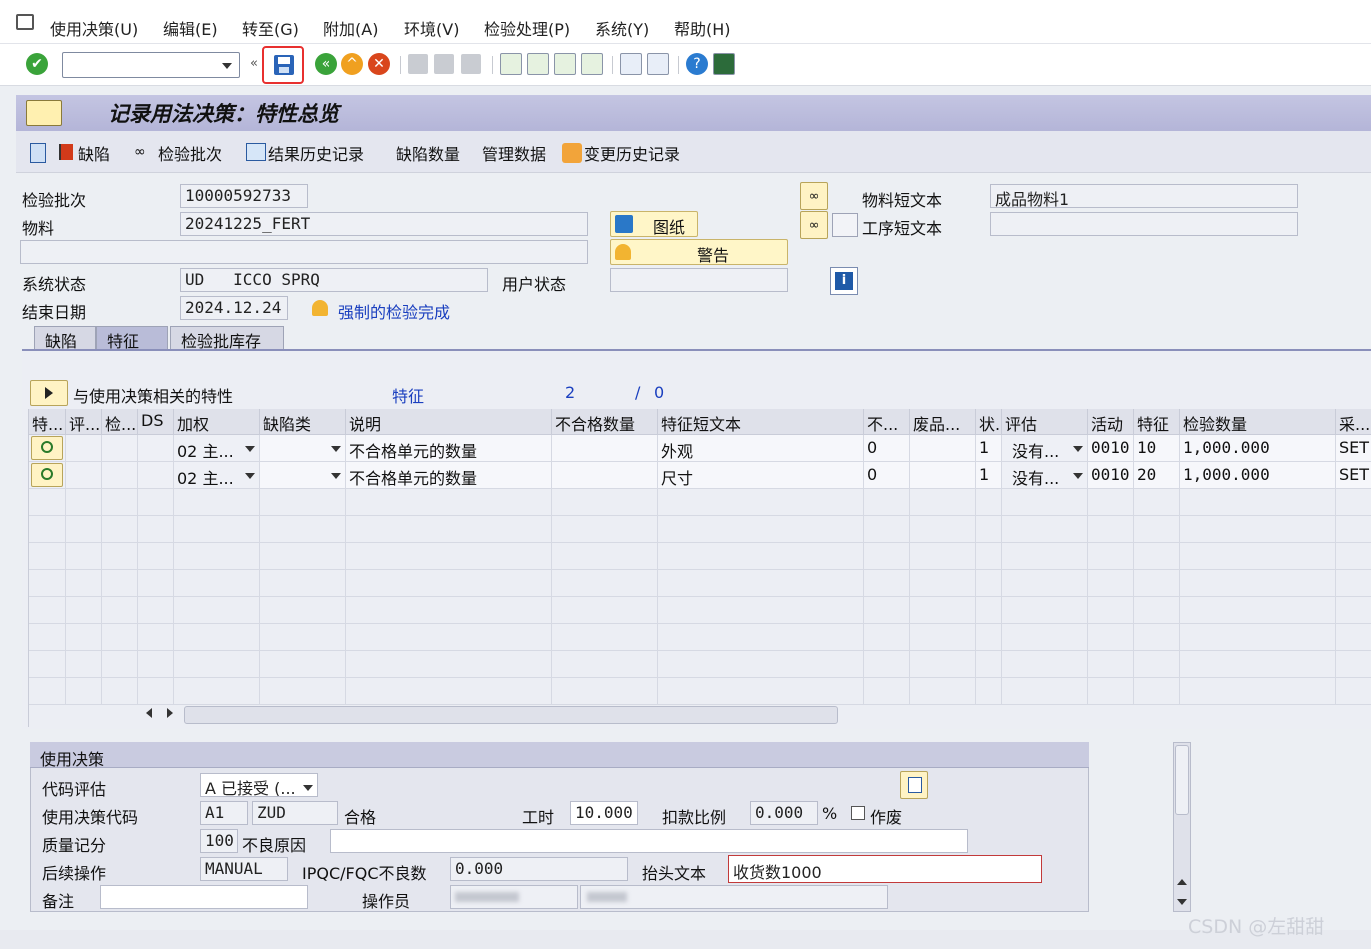  Describe the element at coordinates (1256, 927) in the screenshot. I see `watermark: CSDN @左甜甜` at that location.